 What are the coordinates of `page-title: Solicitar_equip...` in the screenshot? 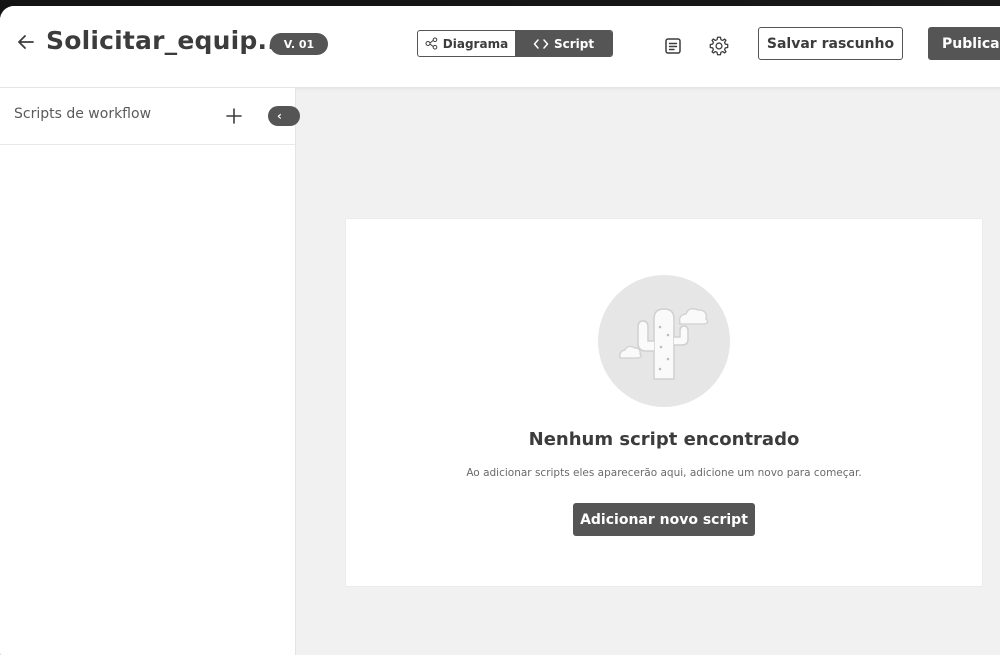 It's located at (166, 40).